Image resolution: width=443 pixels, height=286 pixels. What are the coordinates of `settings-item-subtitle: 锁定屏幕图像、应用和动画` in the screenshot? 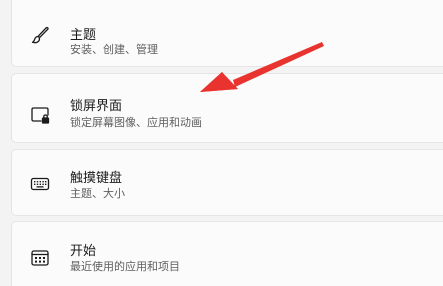 It's located at (136, 122).